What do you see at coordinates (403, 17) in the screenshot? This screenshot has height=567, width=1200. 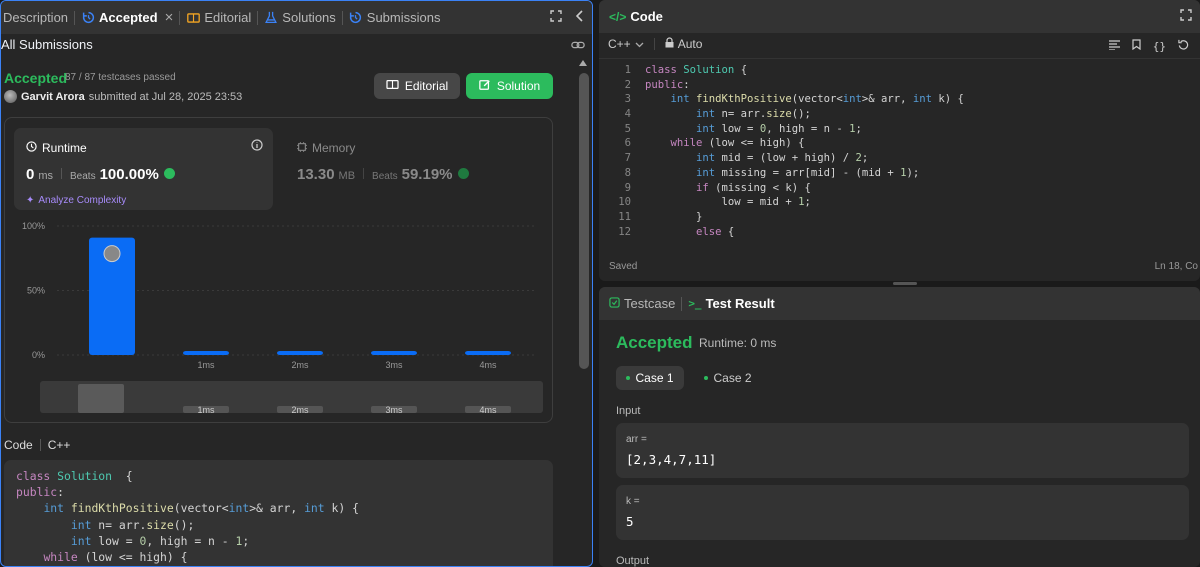 I see `tab-submissions-label: Submissions` at bounding box center [403, 17].